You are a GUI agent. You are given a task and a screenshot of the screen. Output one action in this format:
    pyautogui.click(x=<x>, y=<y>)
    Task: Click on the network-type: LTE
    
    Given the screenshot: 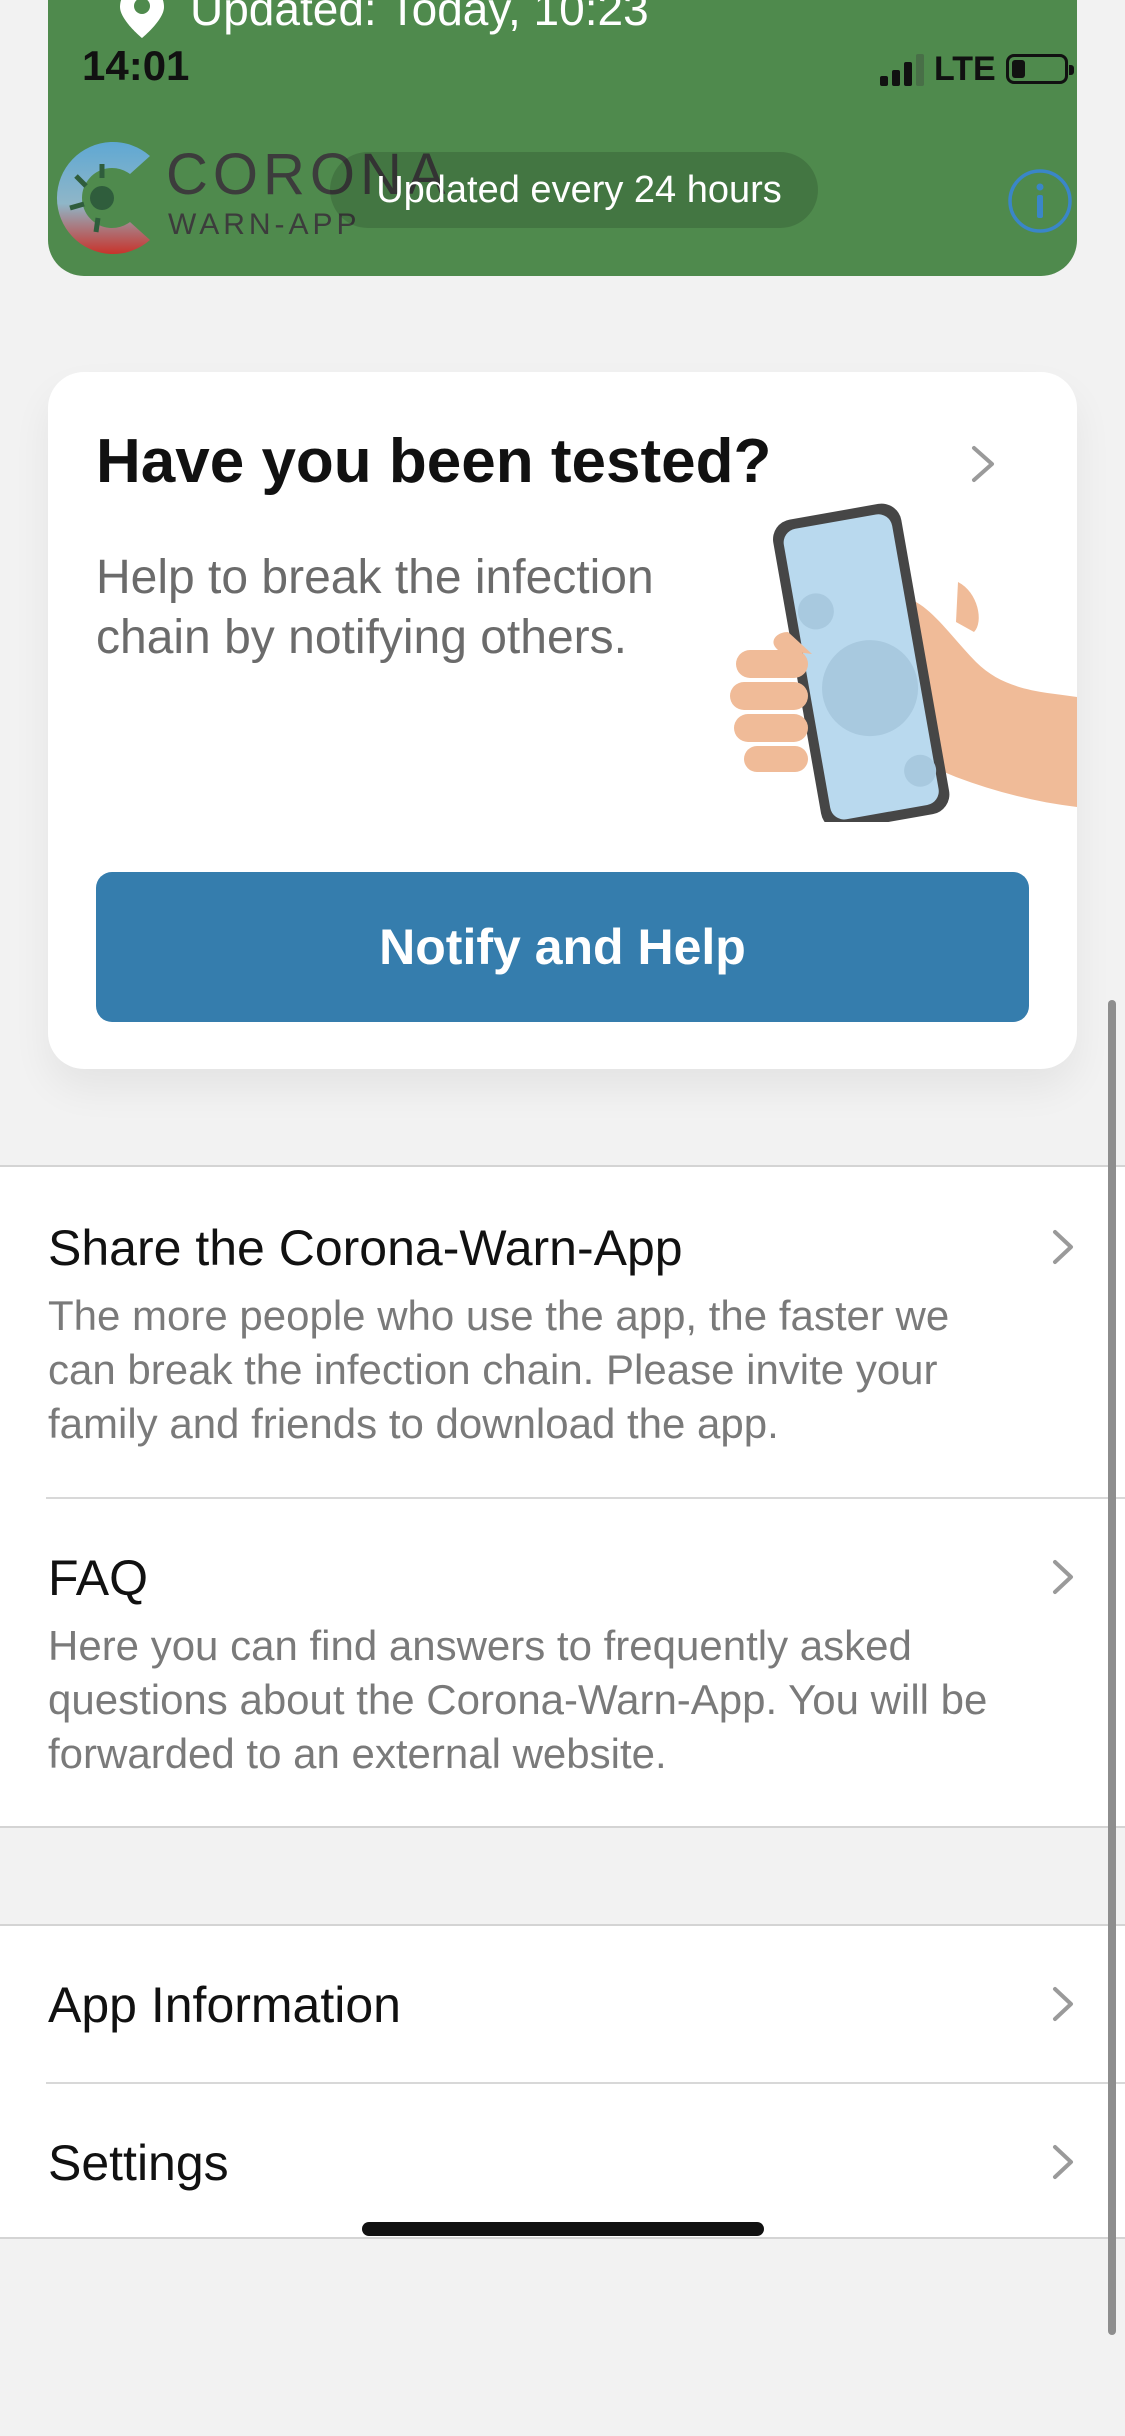 What is the action you would take?
    pyautogui.click(x=965, y=68)
    